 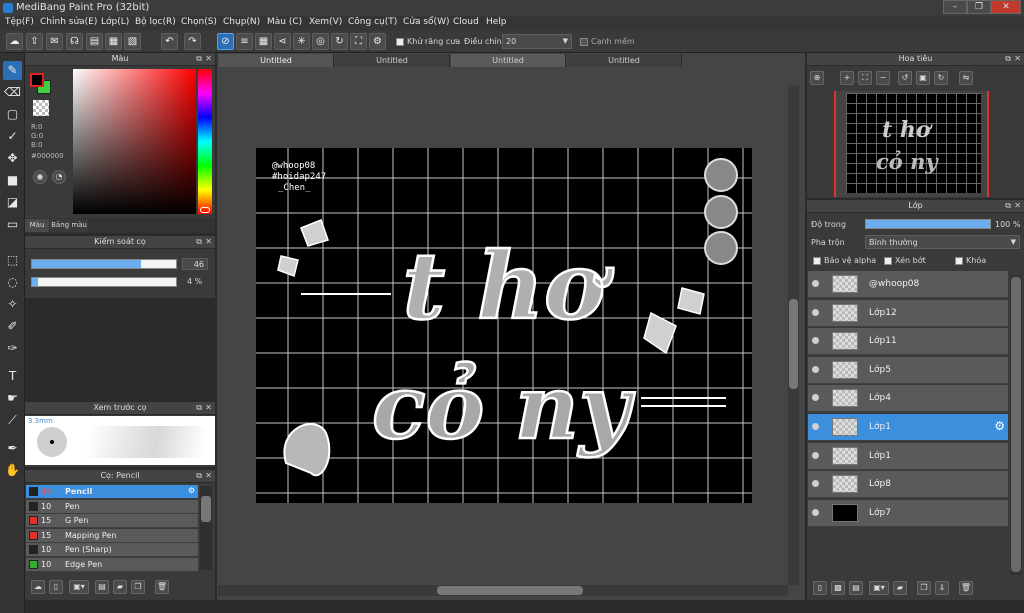 I want to click on new-halftone-layer-icon: ▩, so click(x=838, y=588).